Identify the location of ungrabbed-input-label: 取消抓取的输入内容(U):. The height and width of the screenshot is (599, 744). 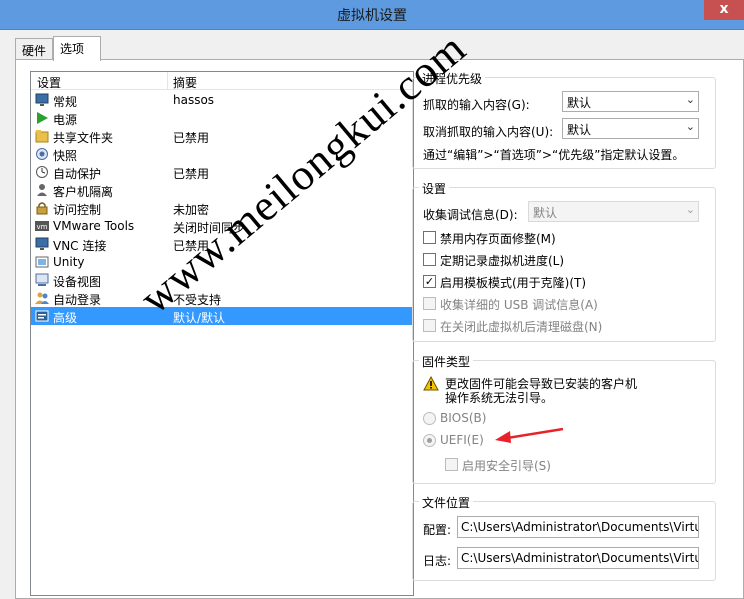
(488, 132).